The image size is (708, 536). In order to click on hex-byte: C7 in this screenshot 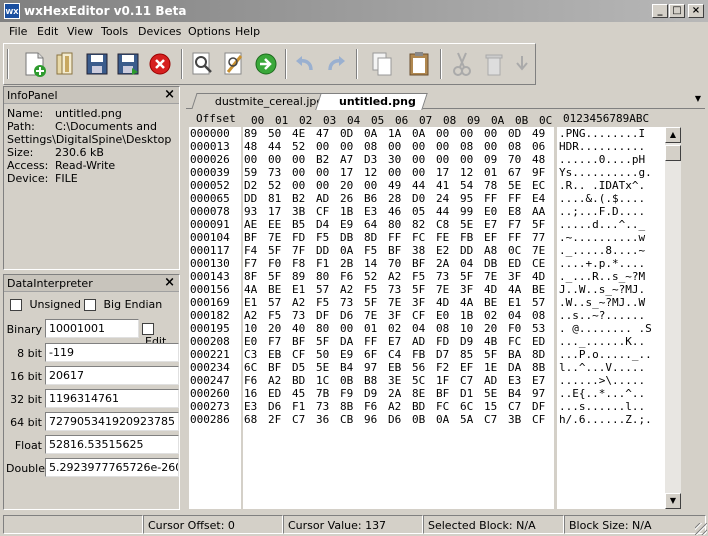, I will do `click(302, 419)`.